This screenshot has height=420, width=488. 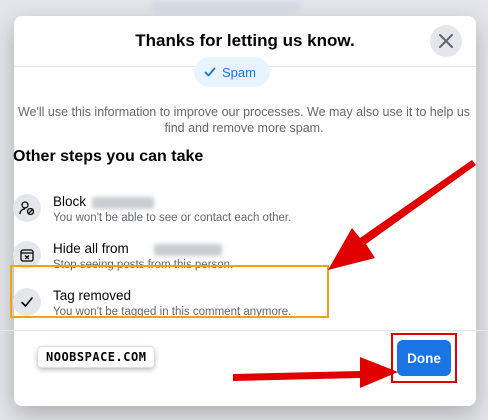 I want to click on highlight-box, so click(x=169, y=291).